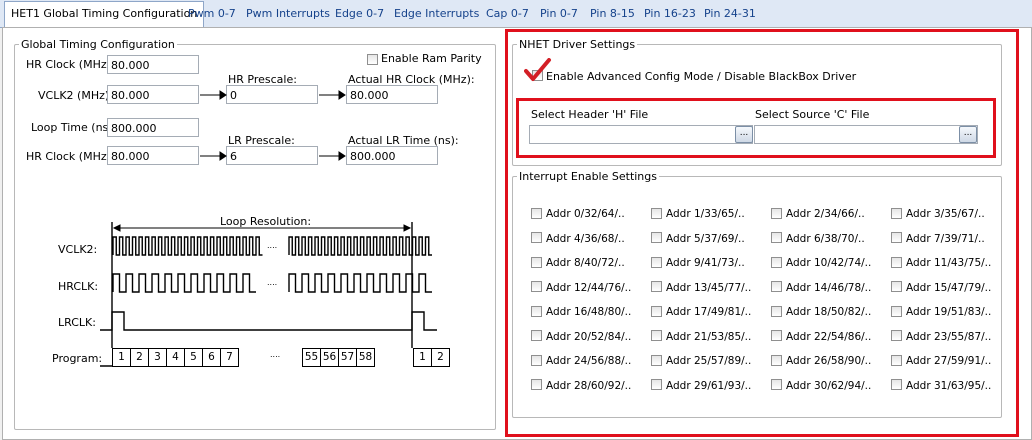 The width and height of the screenshot is (1032, 440). Describe the element at coordinates (329, 357) in the screenshot. I see `program-slot: 56` at that location.